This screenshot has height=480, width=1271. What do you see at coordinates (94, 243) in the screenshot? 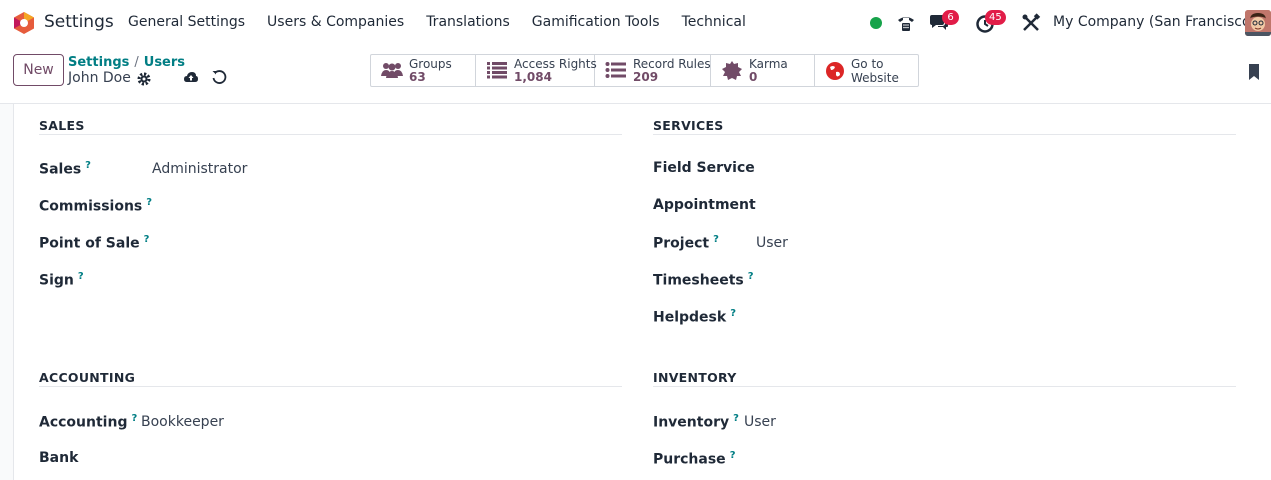
I see `field-label-point-of-sale: Point of Sale?` at bounding box center [94, 243].